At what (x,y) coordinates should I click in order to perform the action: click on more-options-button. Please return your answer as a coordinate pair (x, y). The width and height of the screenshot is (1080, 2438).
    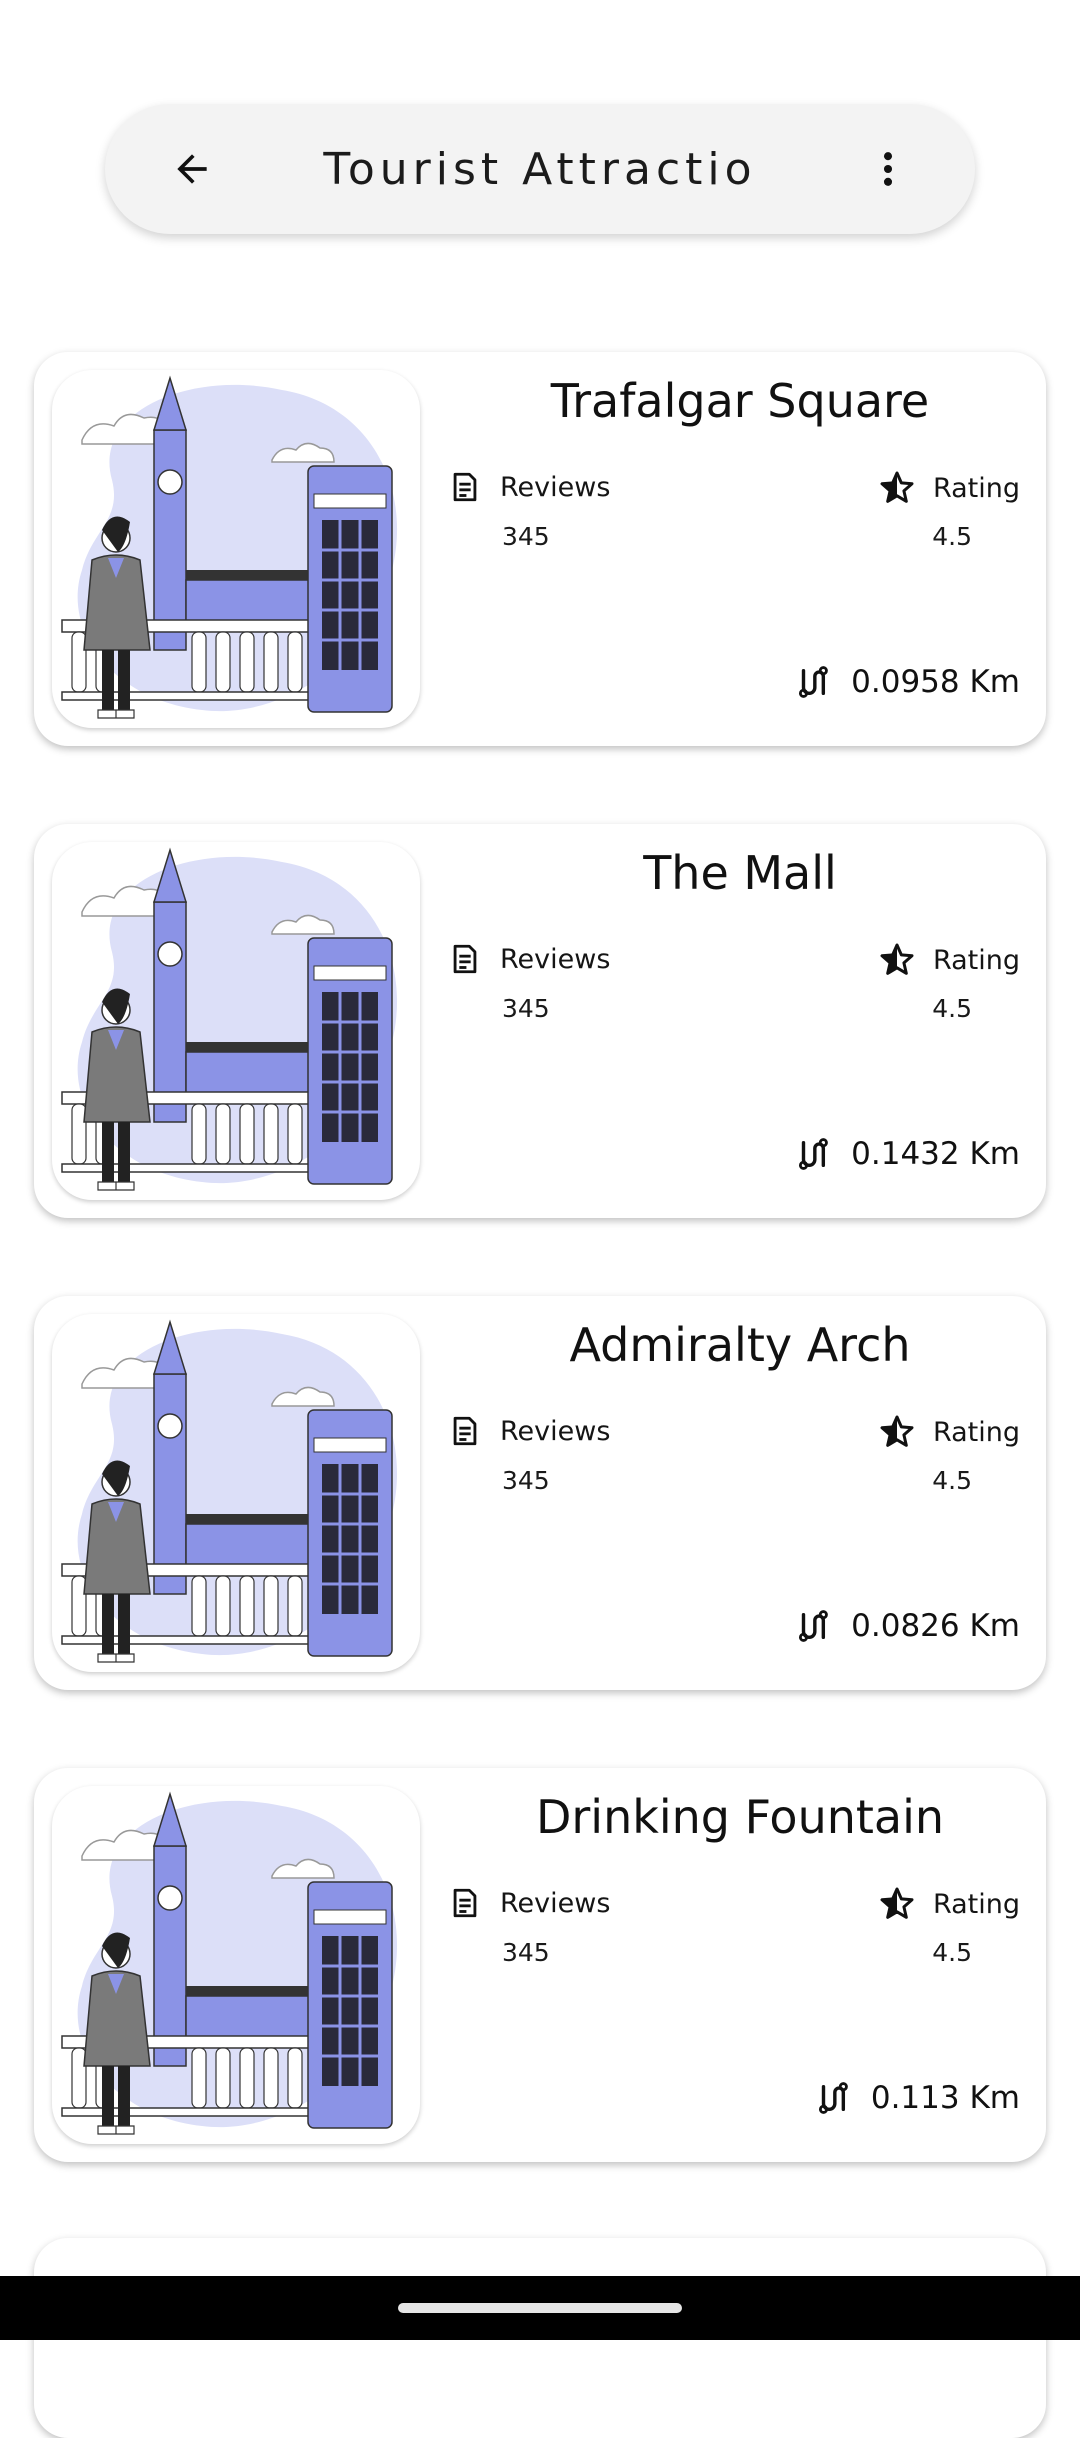
    Looking at the image, I should click on (888, 169).